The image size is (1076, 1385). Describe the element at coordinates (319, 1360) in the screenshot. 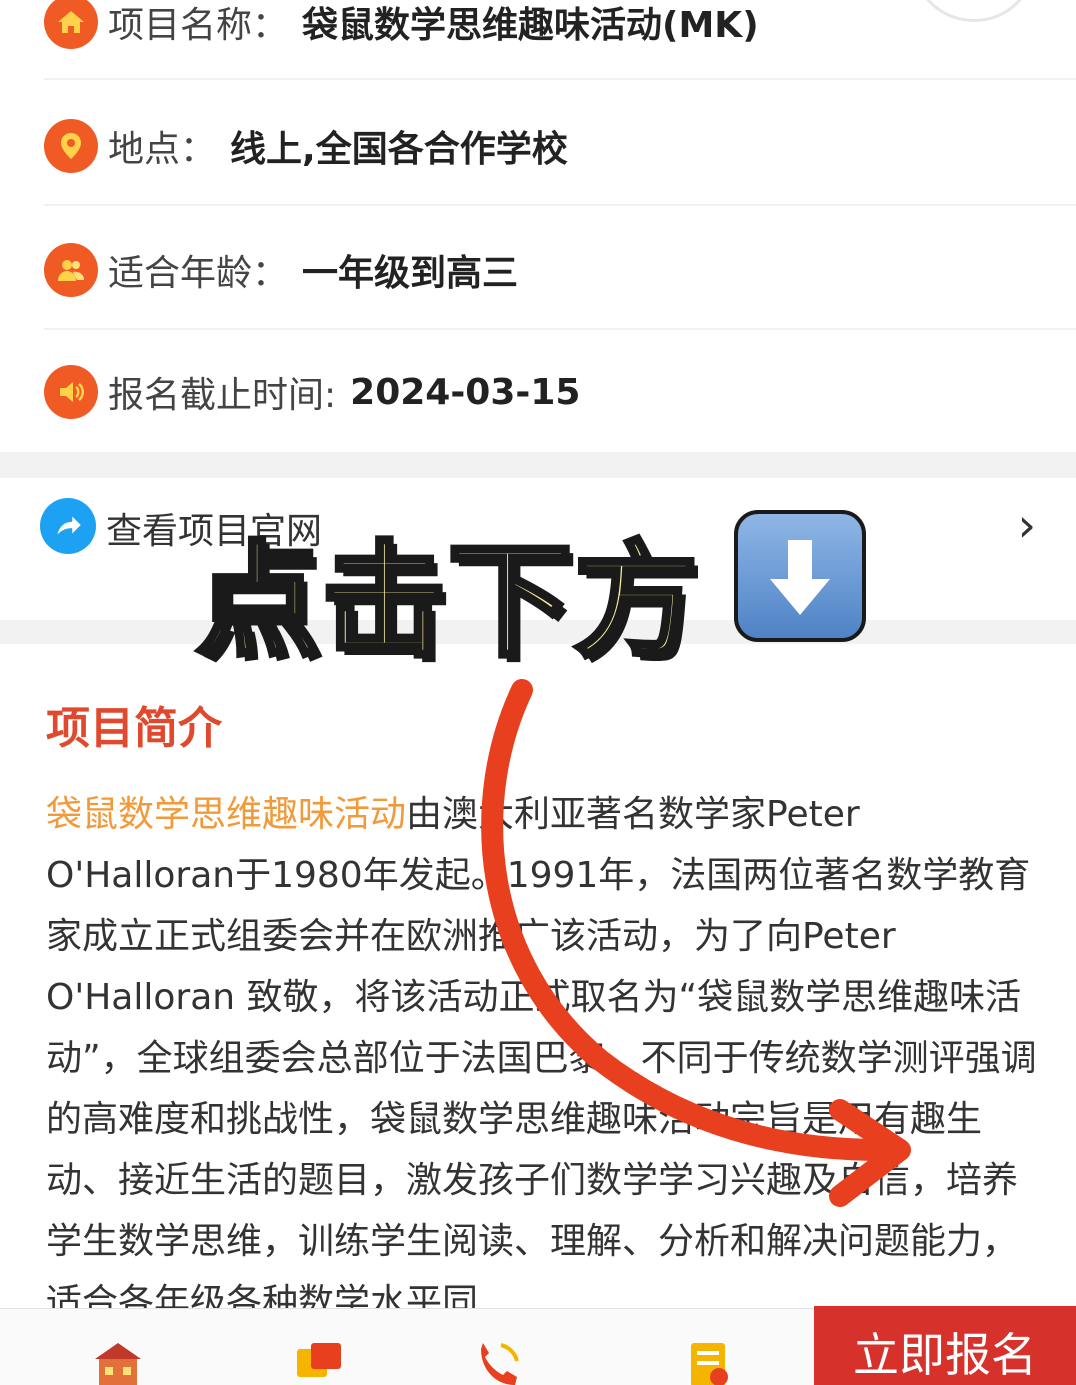

I see `chat-icon` at that location.